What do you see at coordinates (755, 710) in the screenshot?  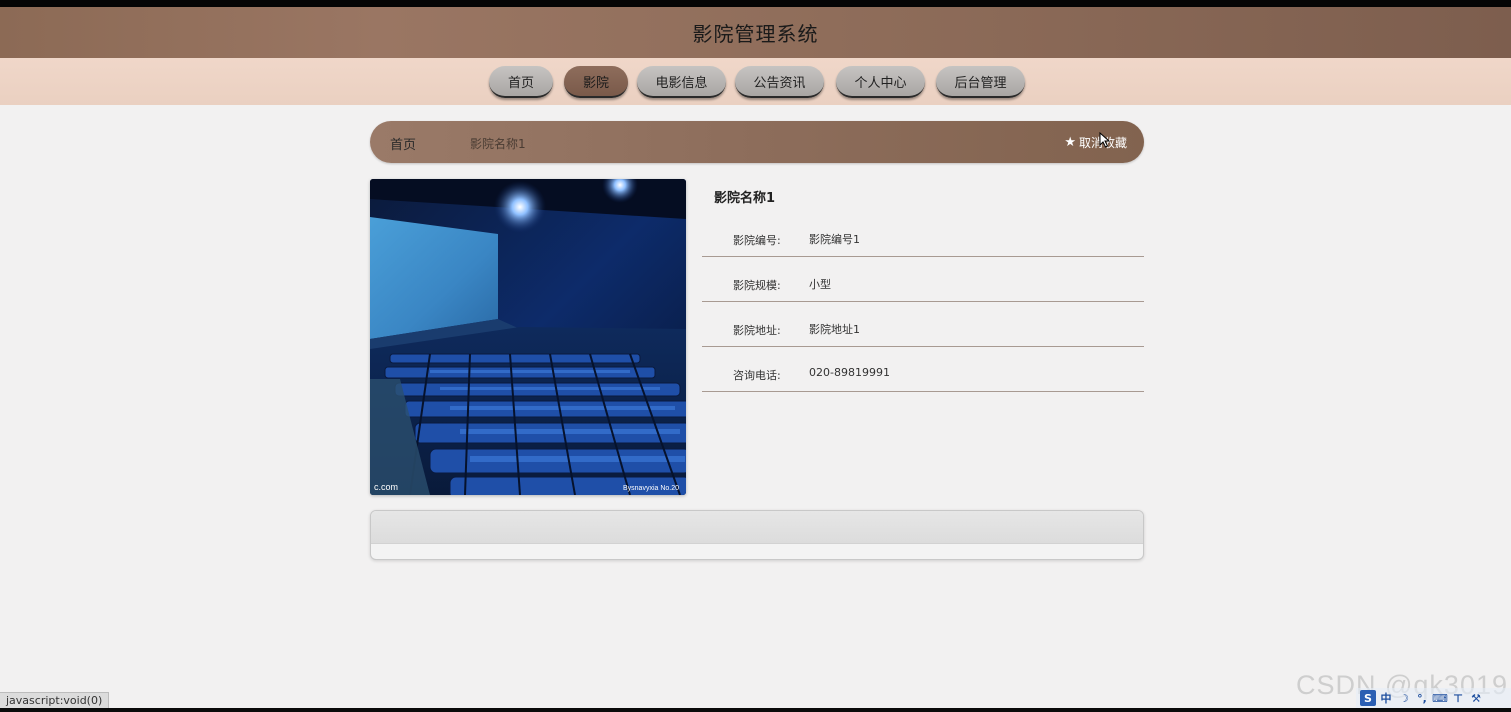 I see `bottom-frame-edge` at bounding box center [755, 710].